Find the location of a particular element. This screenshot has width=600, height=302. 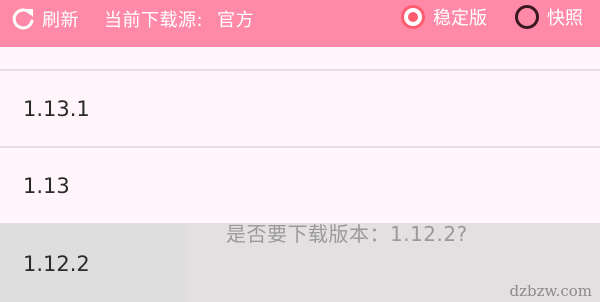

snapshot-option: 快照 is located at coordinates (549, 17).